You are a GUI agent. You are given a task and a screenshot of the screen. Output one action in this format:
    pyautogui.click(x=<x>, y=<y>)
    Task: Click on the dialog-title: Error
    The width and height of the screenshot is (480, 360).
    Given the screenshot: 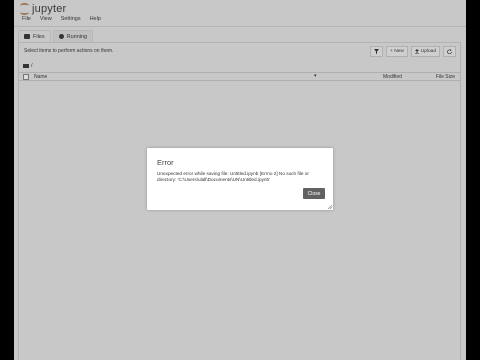 What is the action you would take?
    pyautogui.click(x=165, y=162)
    